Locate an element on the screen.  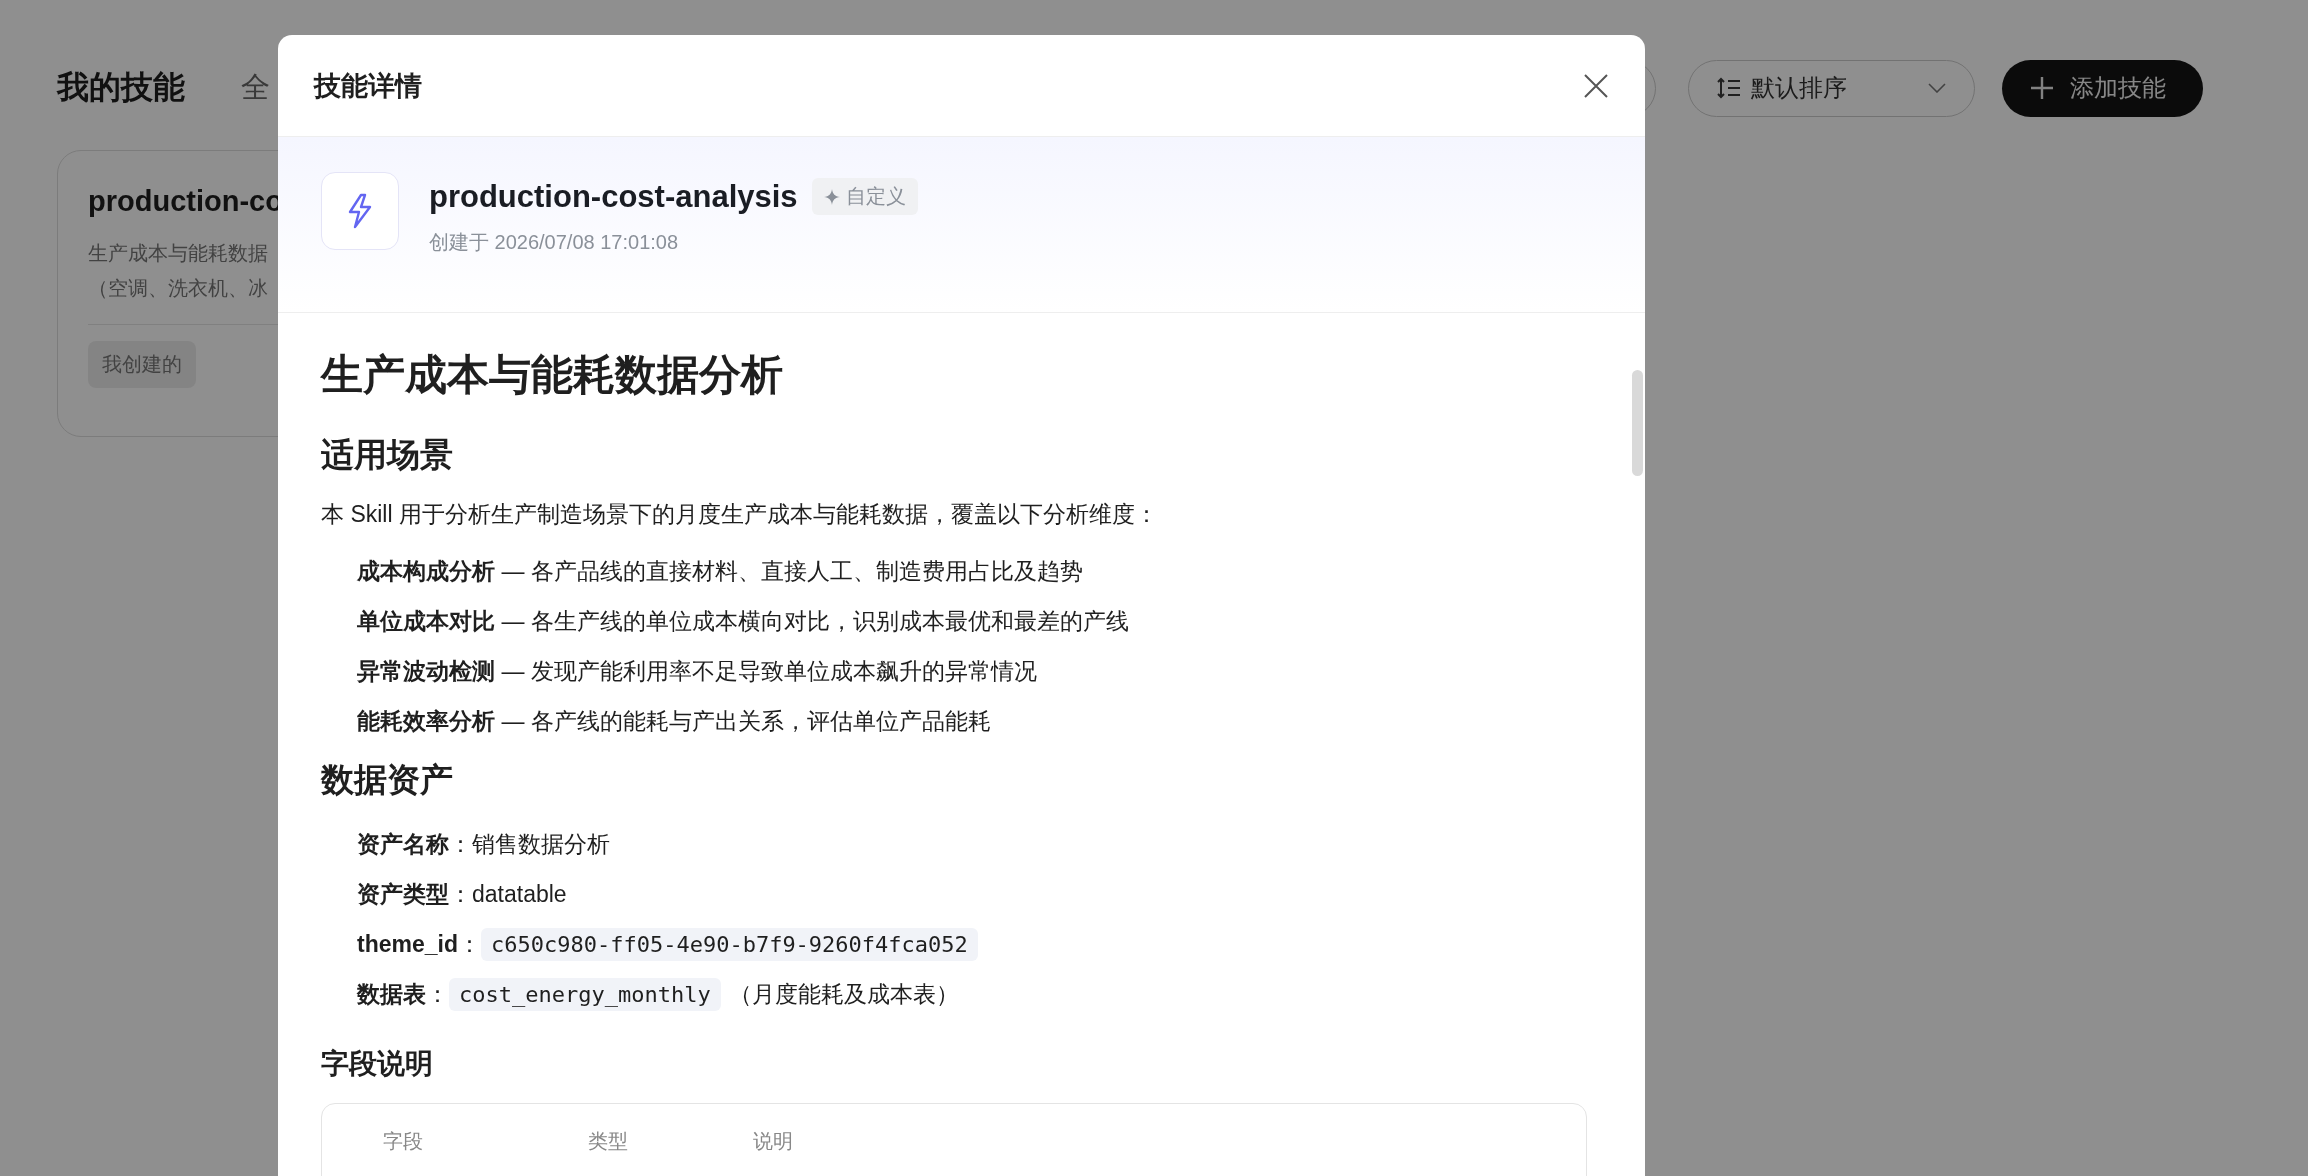
card-description: （空调、洗衣机、冰 is located at coordinates (178, 288).